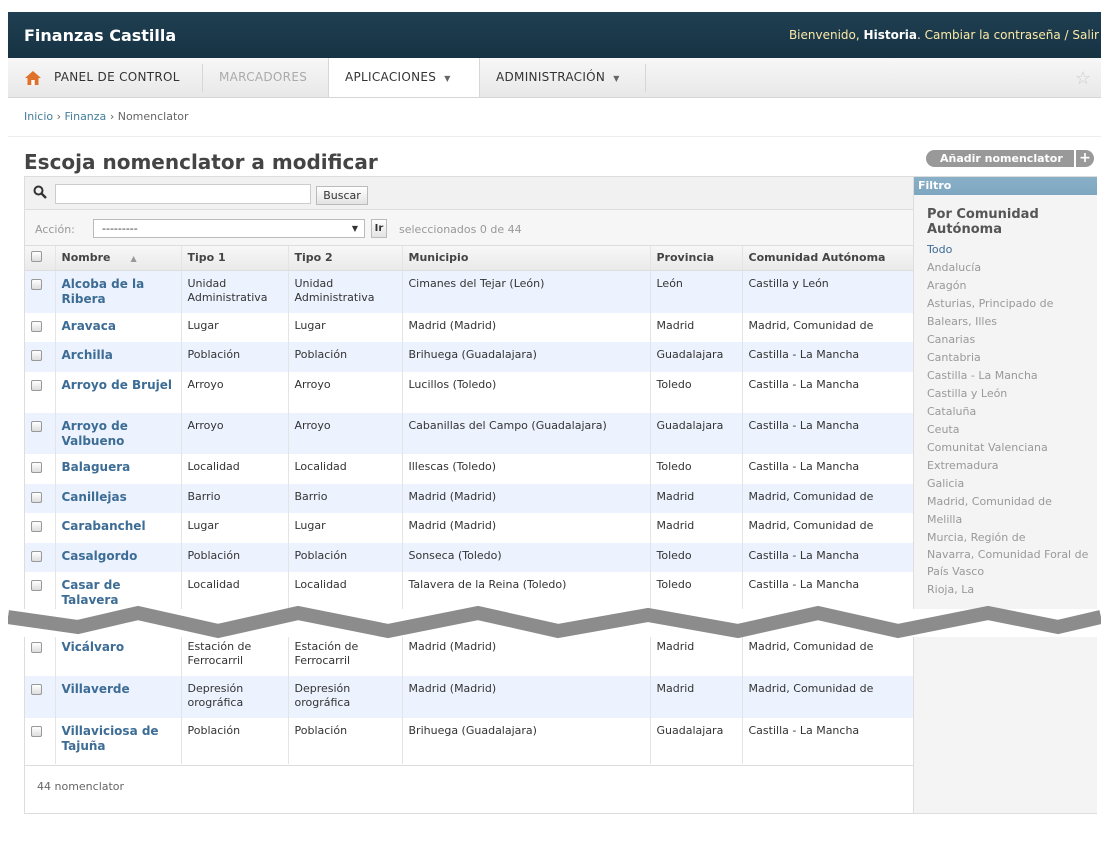  What do you see at coordinates (1012, 484) in the screenshot?
I see `filter-option: Galicia` at bounding box center [1012, 484].